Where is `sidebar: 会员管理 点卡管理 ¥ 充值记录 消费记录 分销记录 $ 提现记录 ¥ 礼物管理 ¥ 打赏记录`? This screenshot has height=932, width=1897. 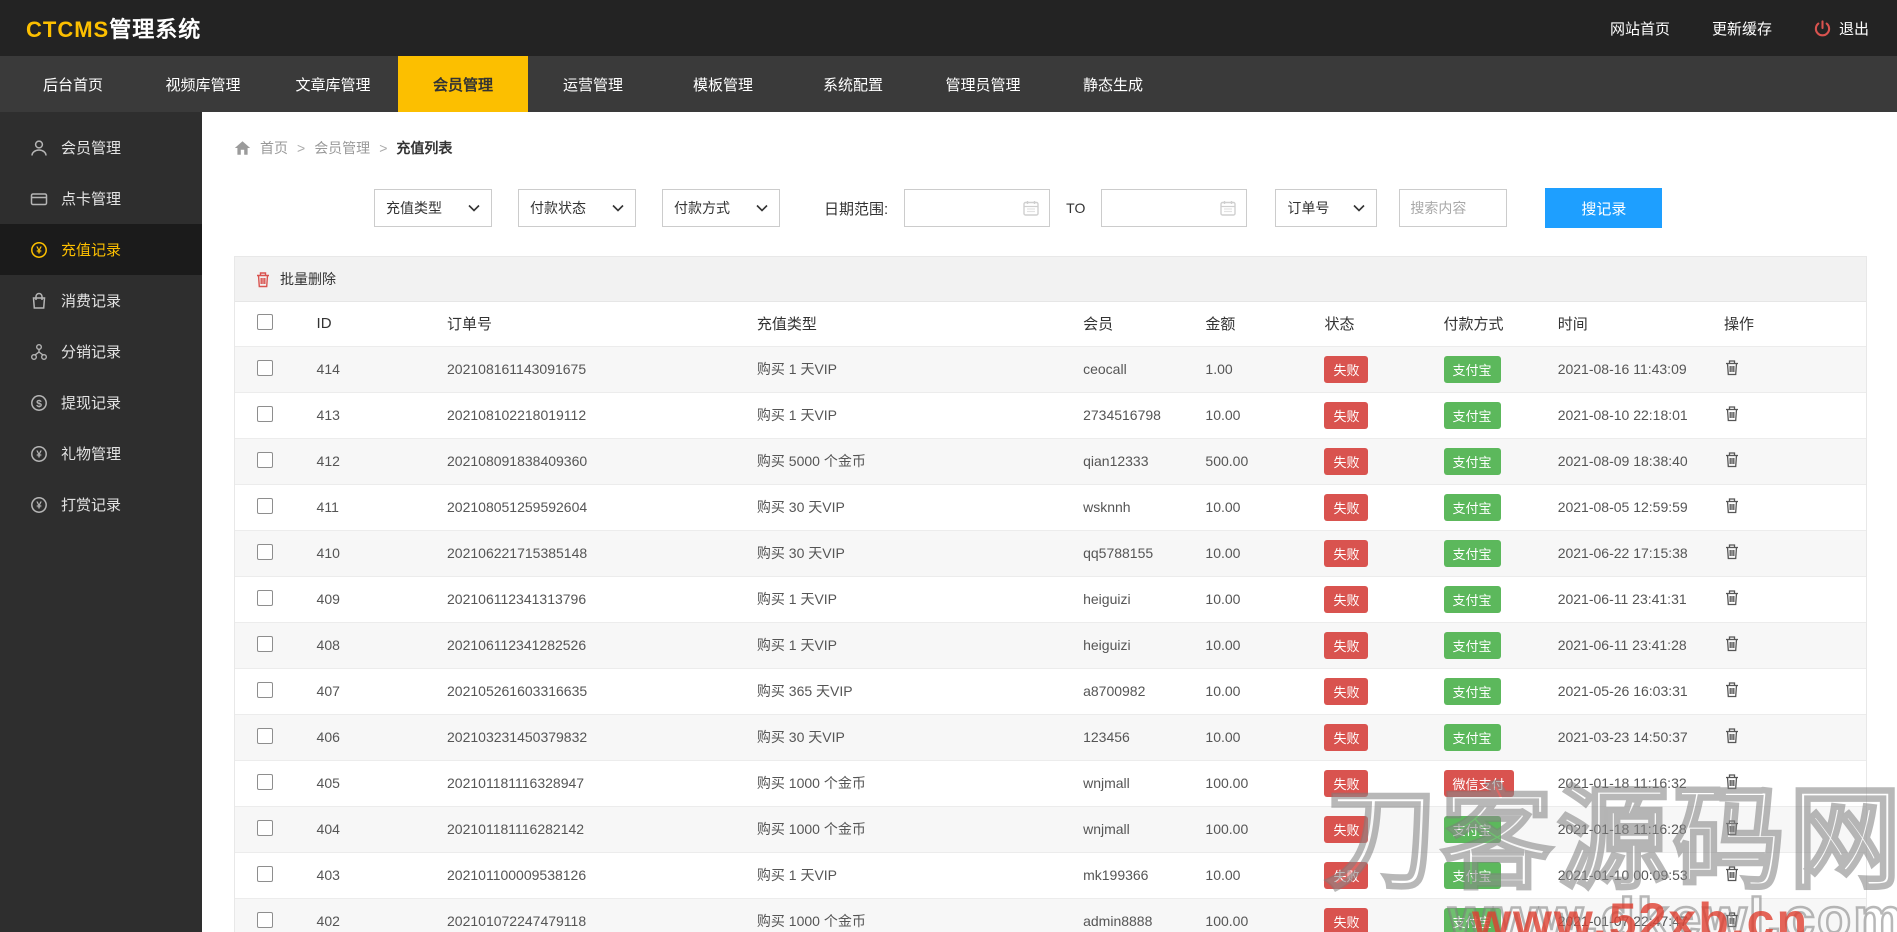 sidebar: 会员管理 点卡管理 ¥ 充值记录 消费记录 分销记录 $ 提现记录 ¥ 礼物管理 ¥ 打赏记录 is located at coordinates (101, 522).